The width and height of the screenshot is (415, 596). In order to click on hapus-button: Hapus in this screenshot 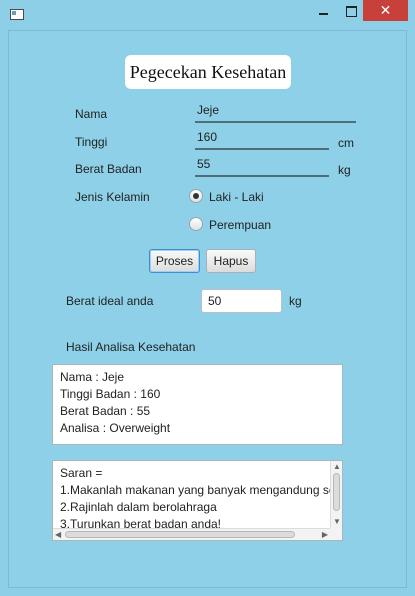, I will do `click(231, 261)`.